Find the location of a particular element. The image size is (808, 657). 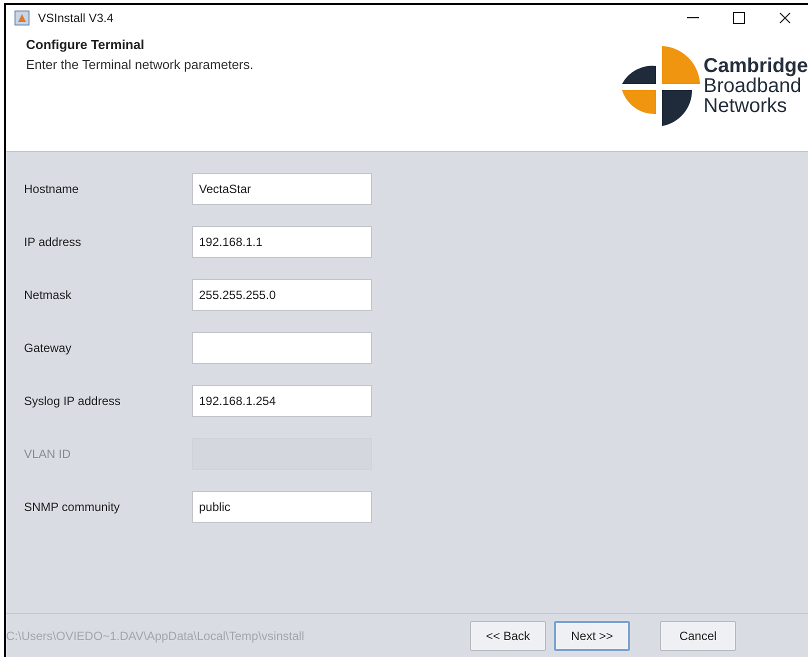

input-field: public is located at coordinates (282, 507).